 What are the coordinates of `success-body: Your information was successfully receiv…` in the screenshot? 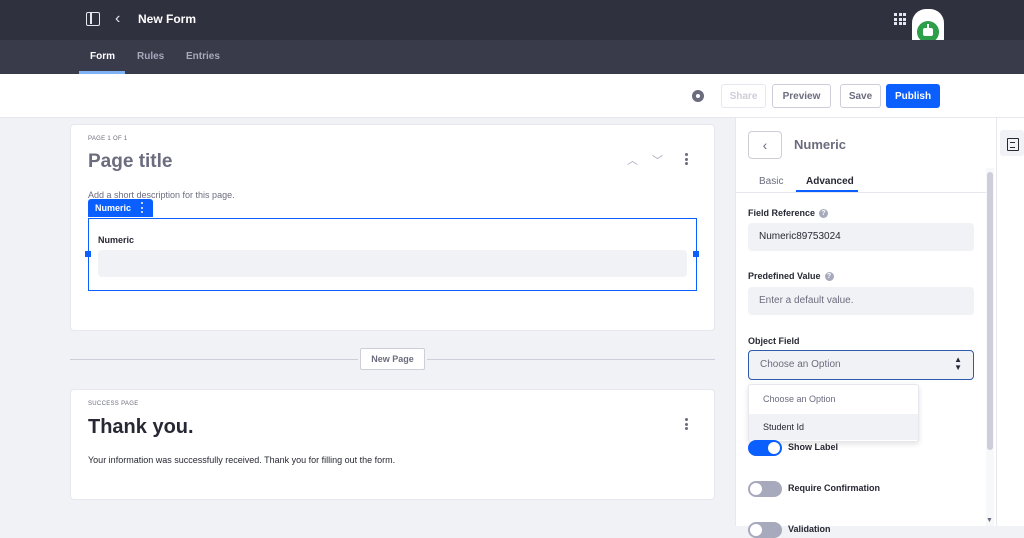 It's located at (241, 460).